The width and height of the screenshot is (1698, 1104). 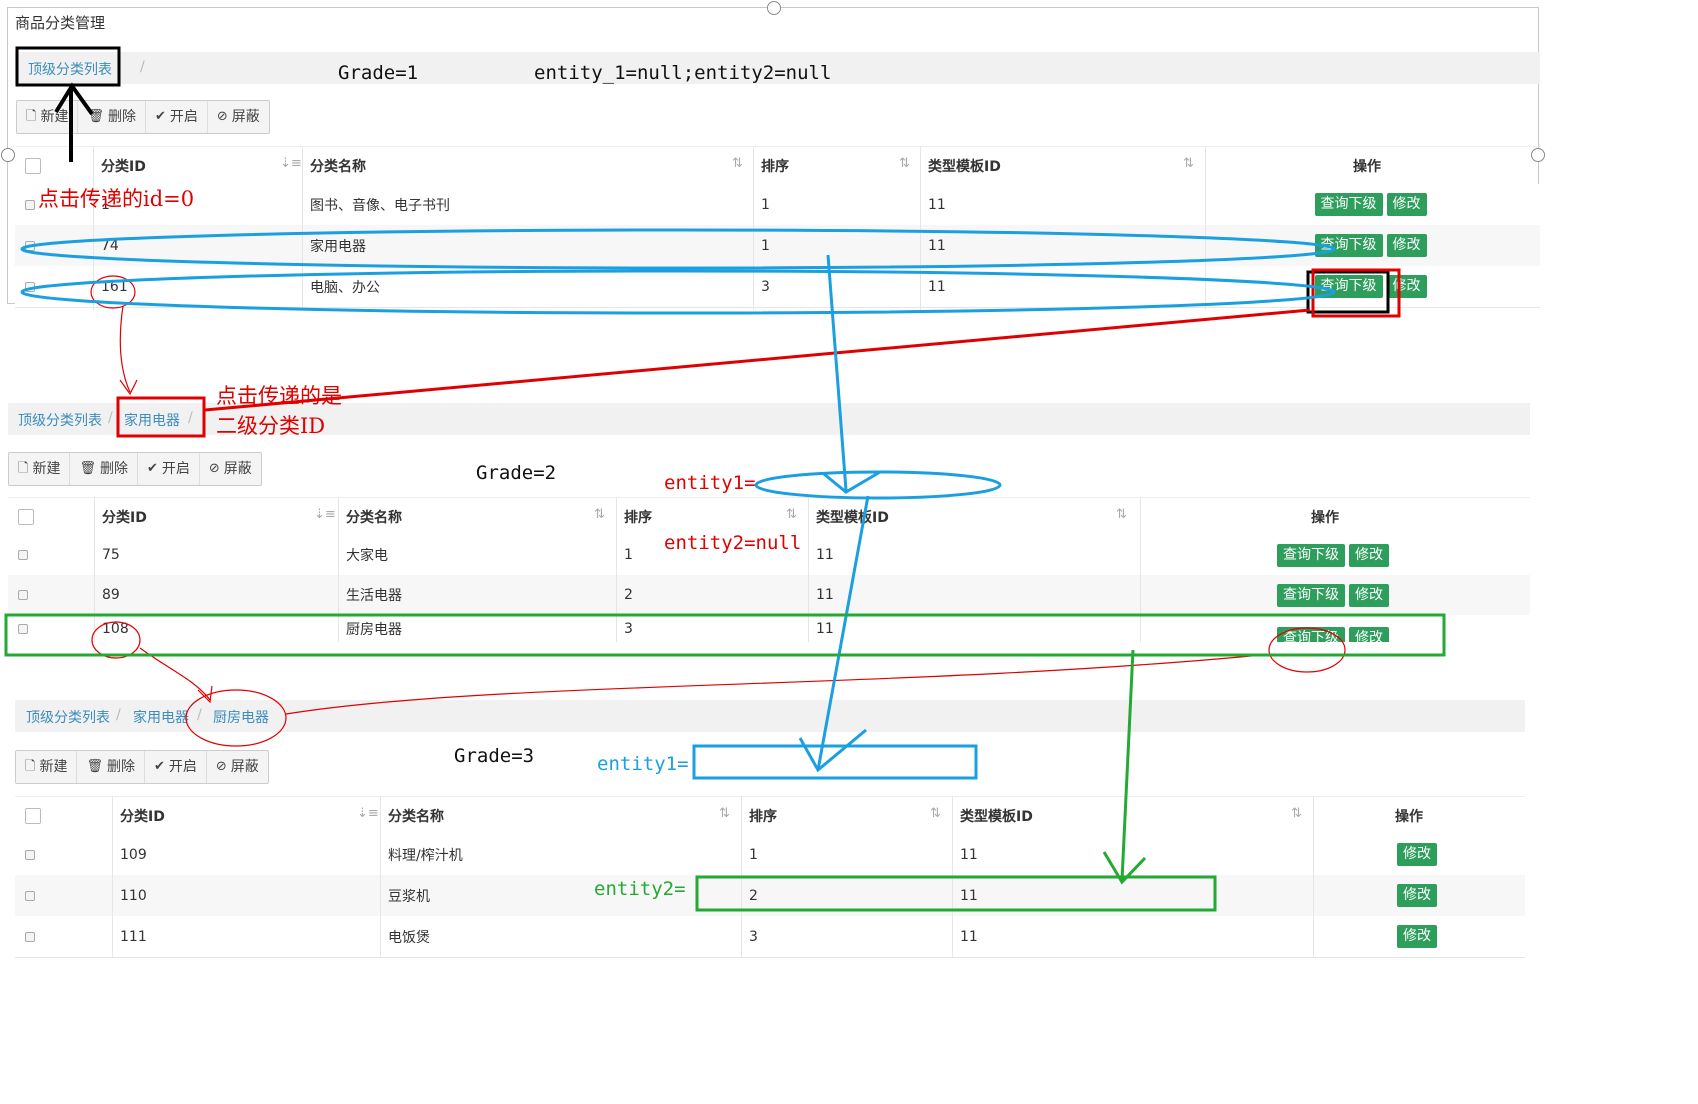 What do you see at coordinates (640, 889) in the screenshot?
I see `annotation-entity2-b: entity2=` at bounding box center [640, 889].